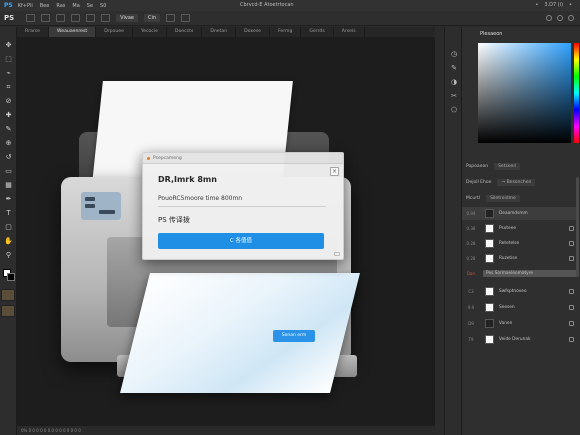 This screenshot has height=435, width=580. I want to click on tab-item-active: Weauaenrest, so click(73, 32).